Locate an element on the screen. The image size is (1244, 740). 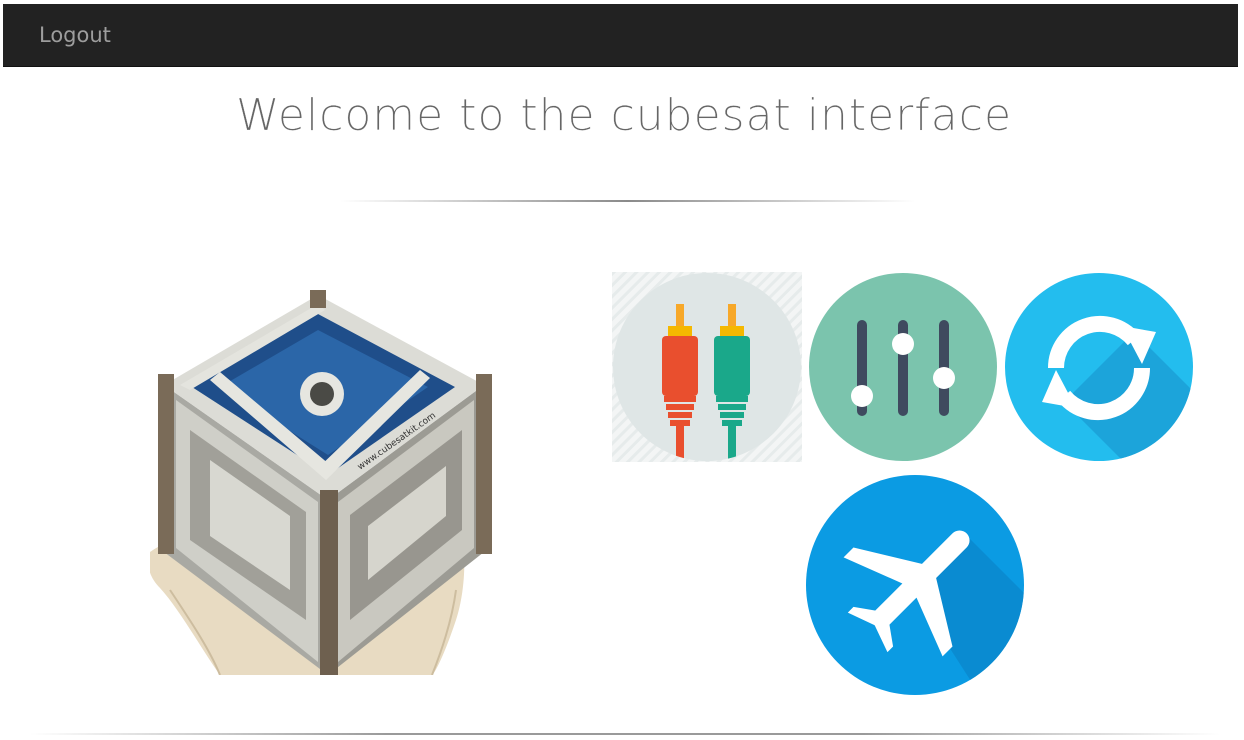
rca-cable-icon-button is located at coordinates (707, 367).